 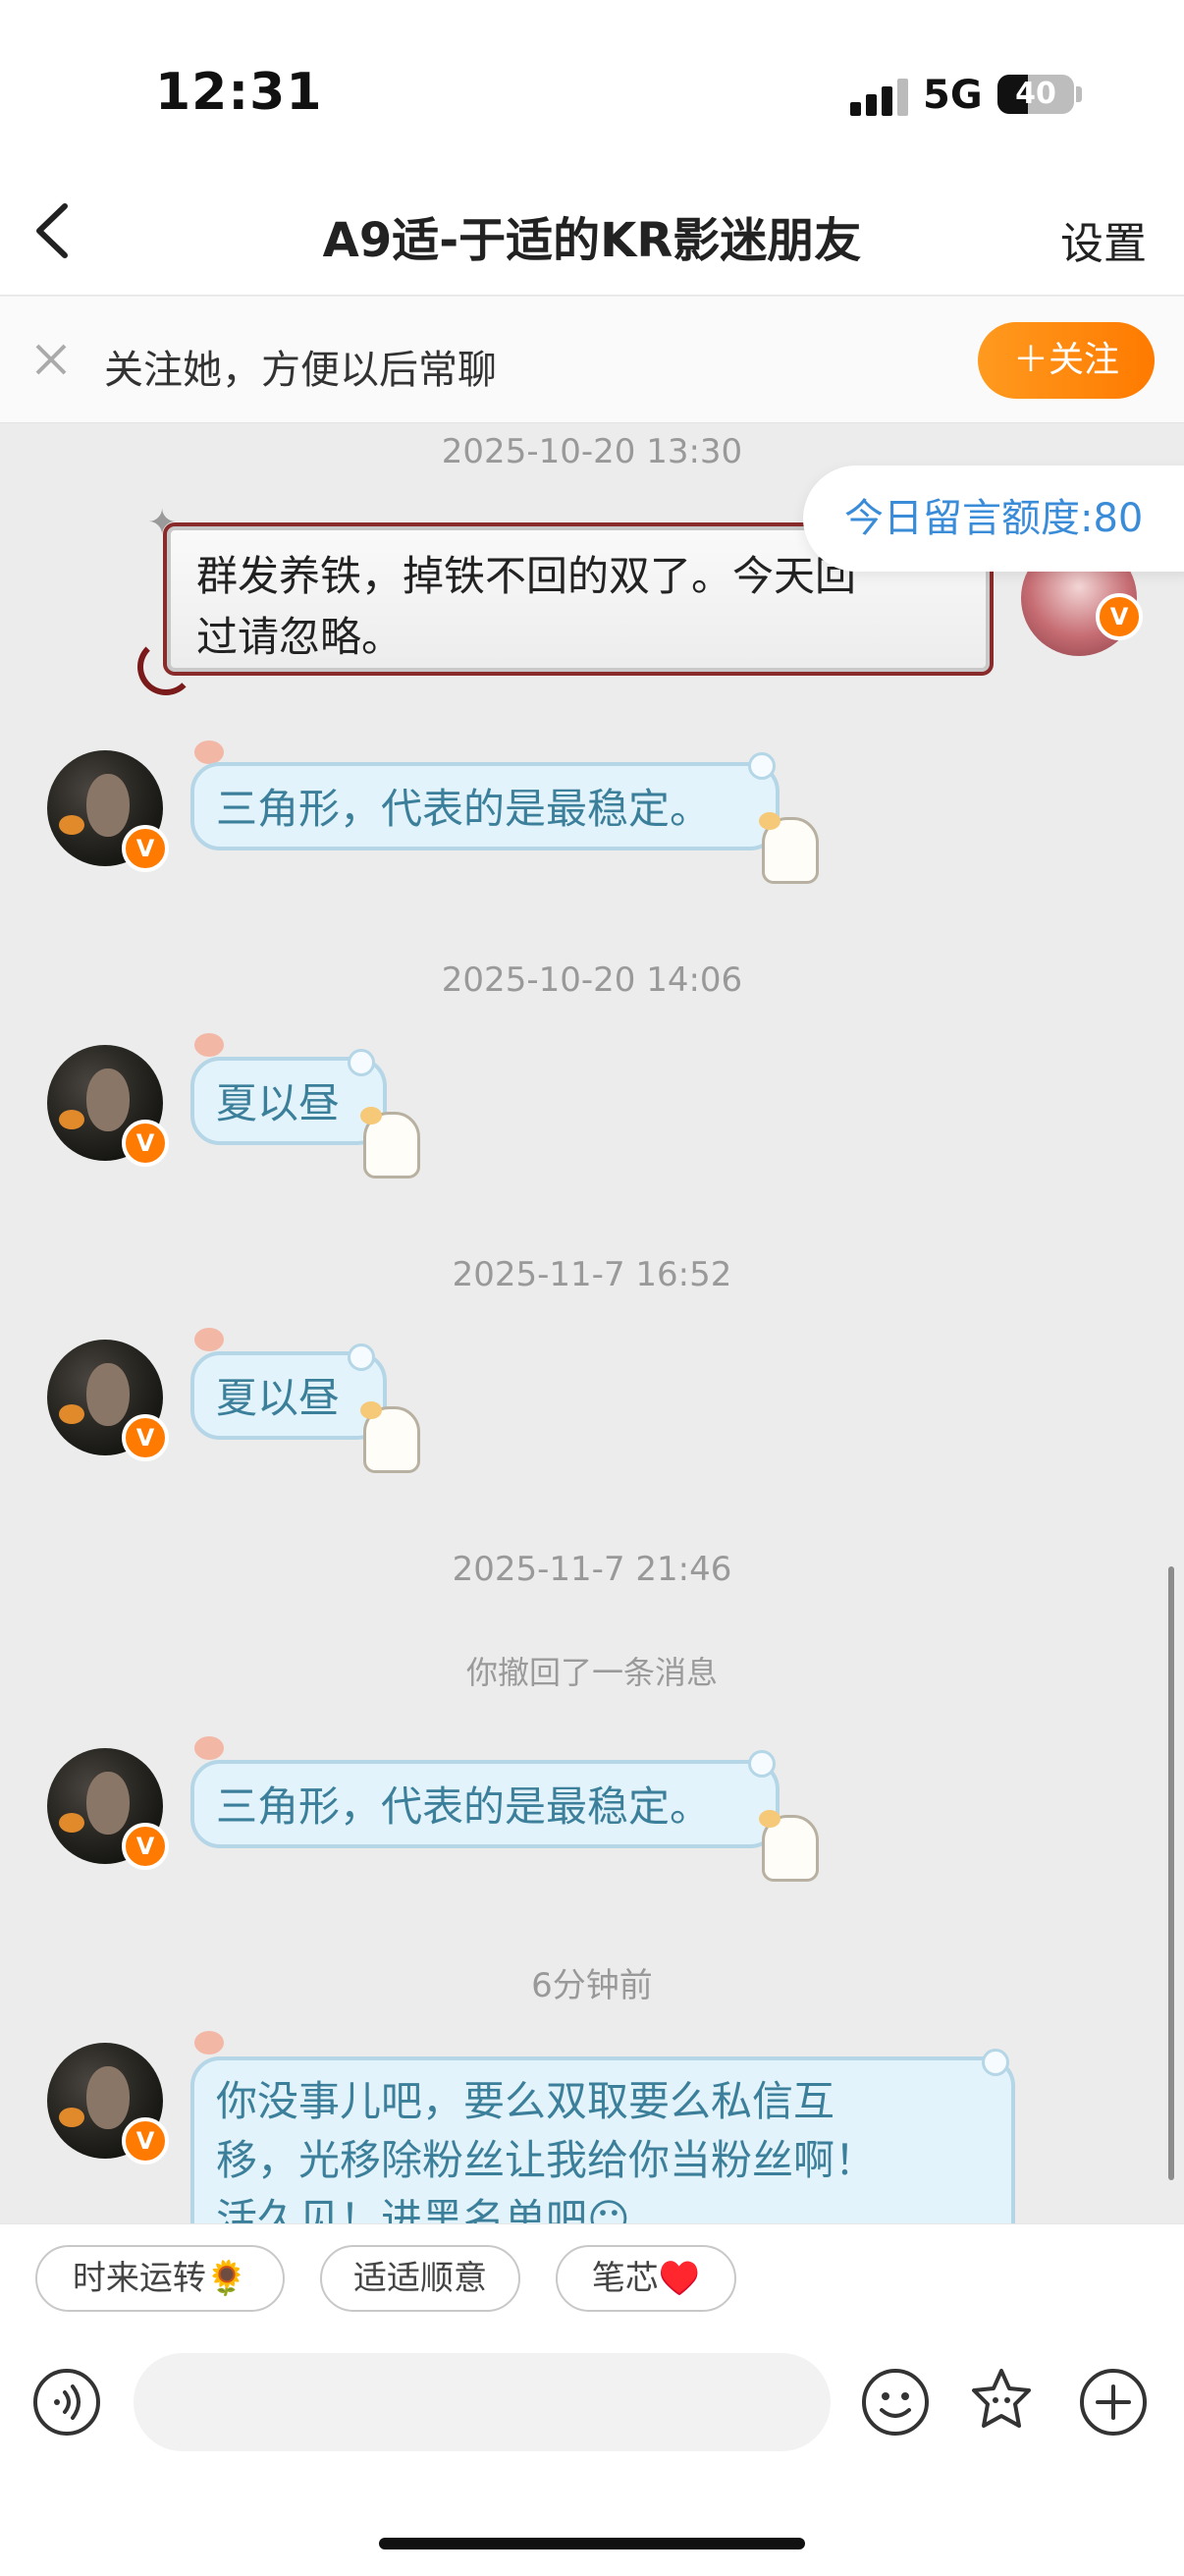 What do you see at coordinates (239, 92) in the screenshot?
I see `status-time: 12:31` at bounding box center [239, 92].